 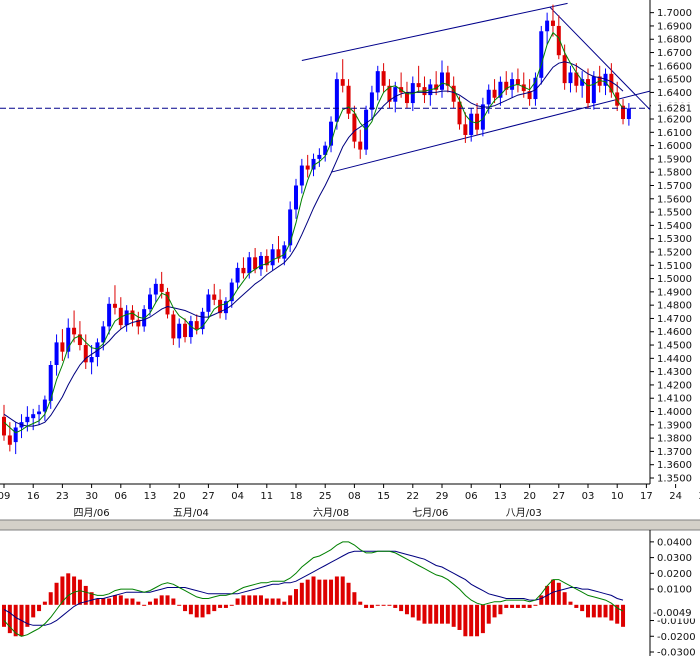 What do you see at coordinates (676, 652) in the screenshot?
I see `macd-tick-label: -0.0300` at bounding box center [676, 652].